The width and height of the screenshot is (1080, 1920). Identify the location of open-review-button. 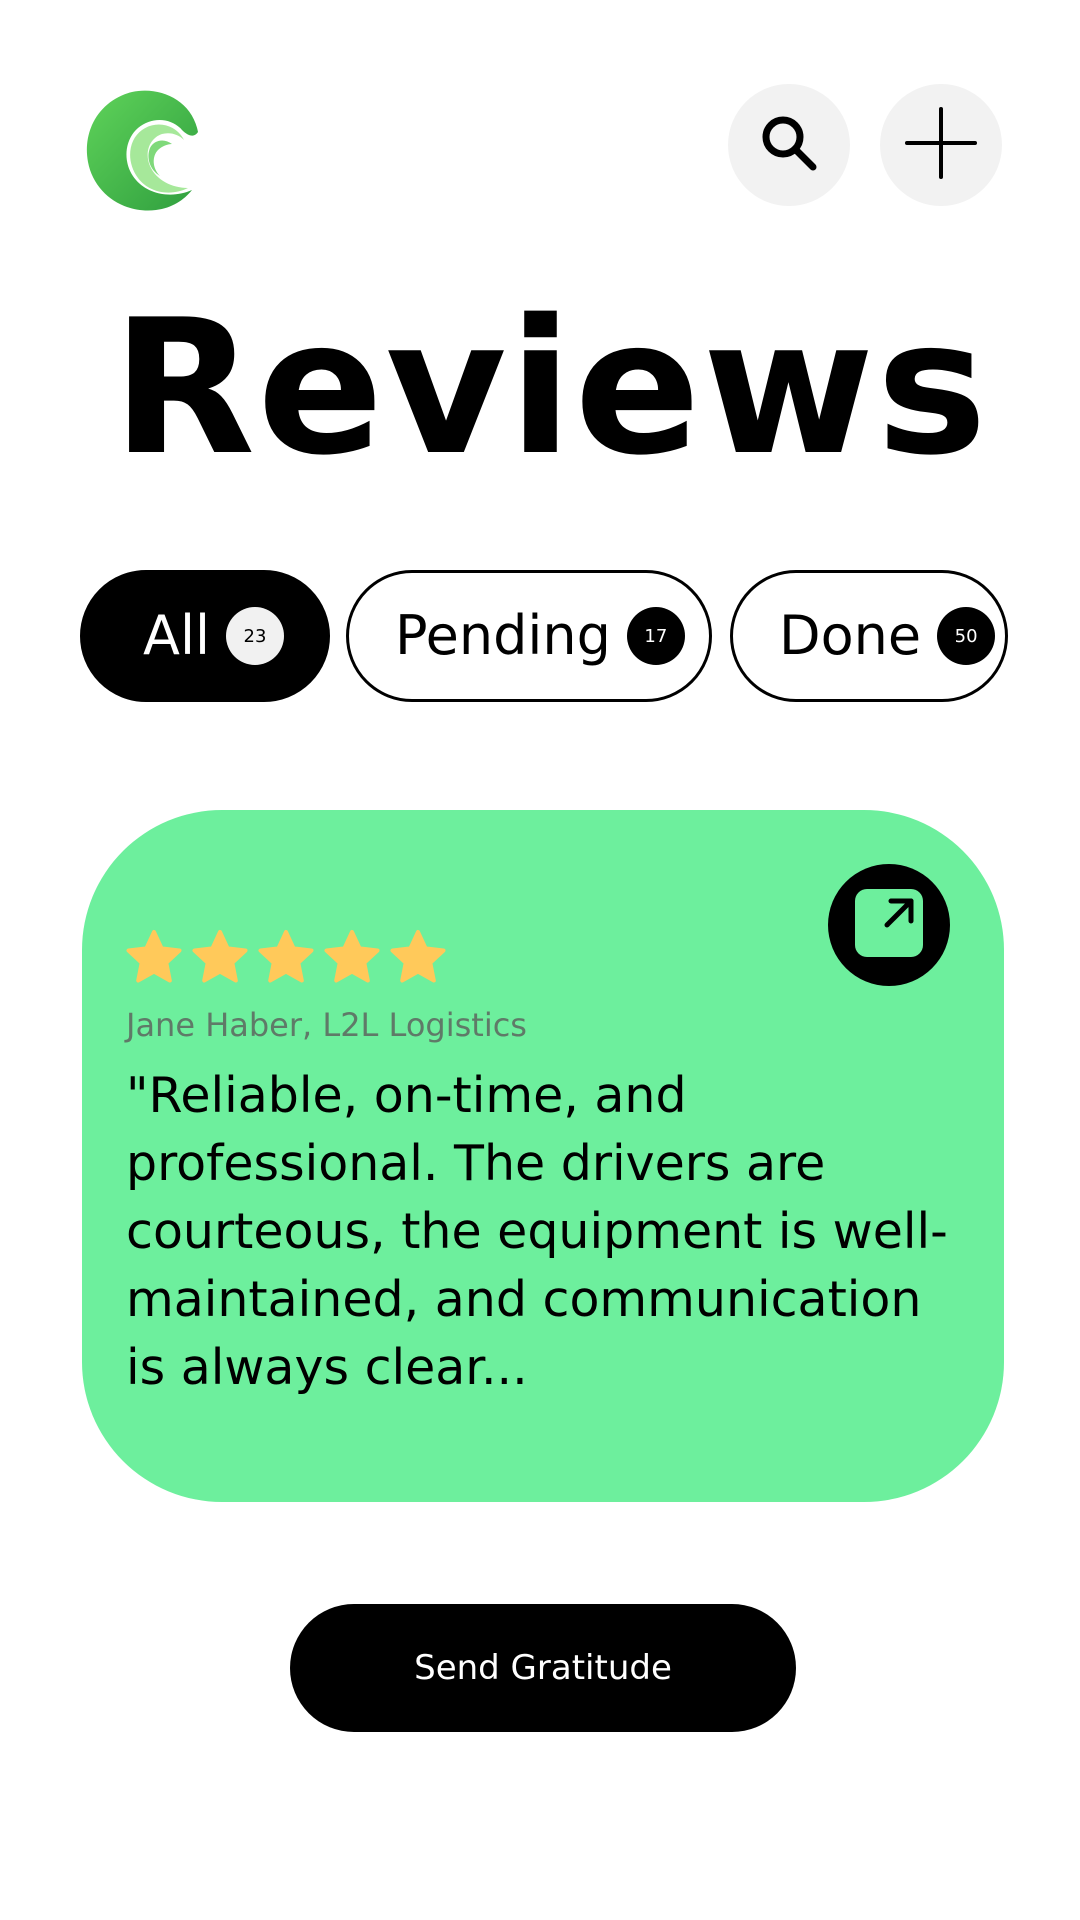
(889, 925).